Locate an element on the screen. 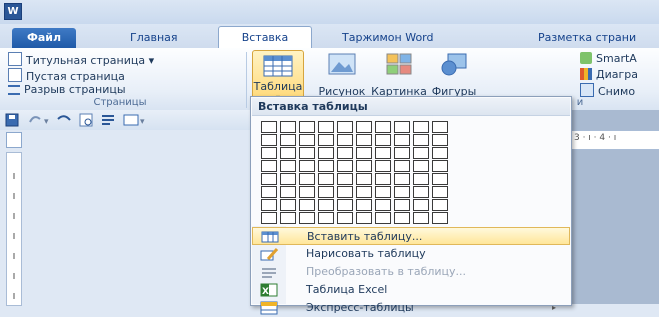  word-app-icon: W is located at coordinates (13, 11).